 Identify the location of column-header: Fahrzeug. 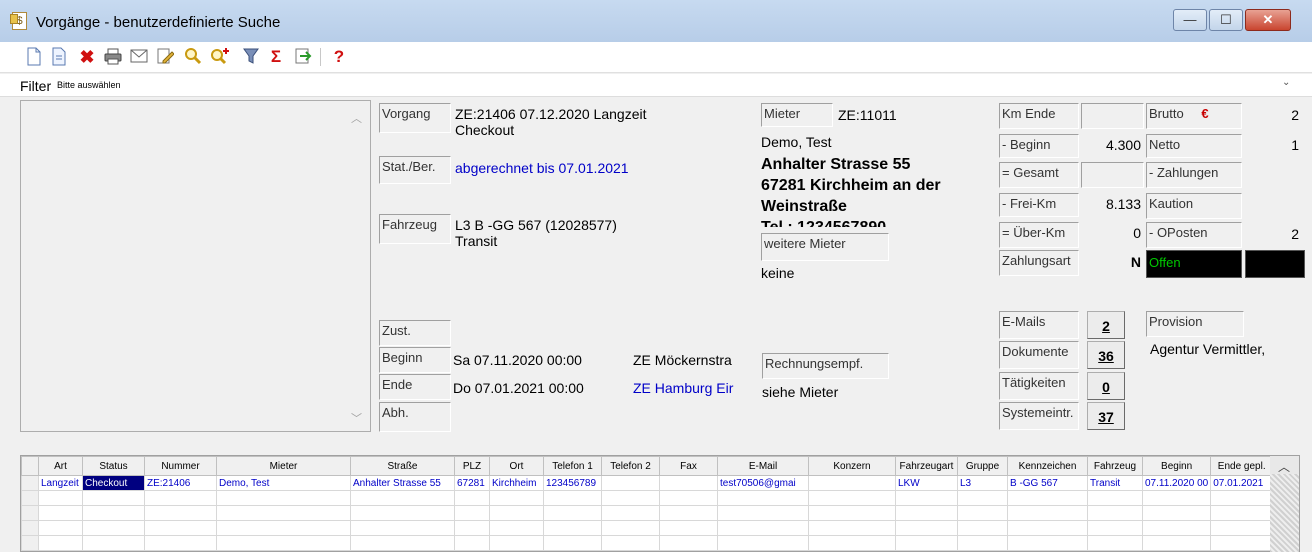
(1115, 466).